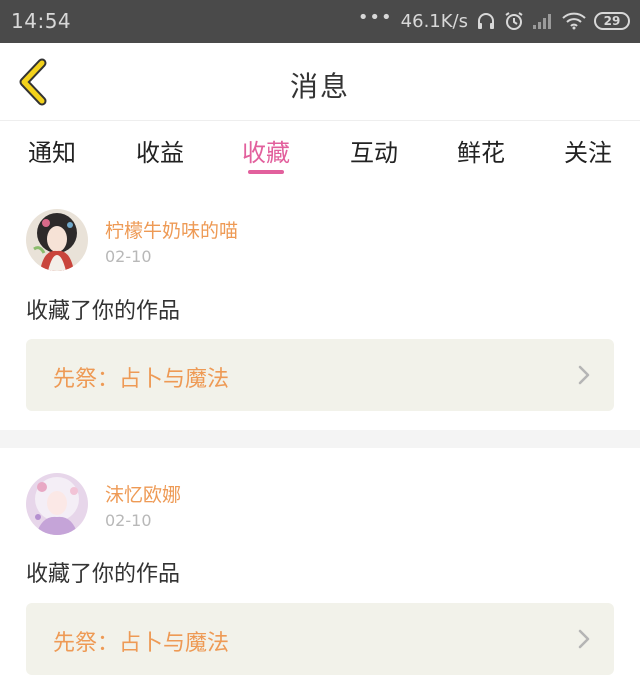  Describe the element at coordinates (486, 21) in the screenshot. I see `headphones-icon` at that location.